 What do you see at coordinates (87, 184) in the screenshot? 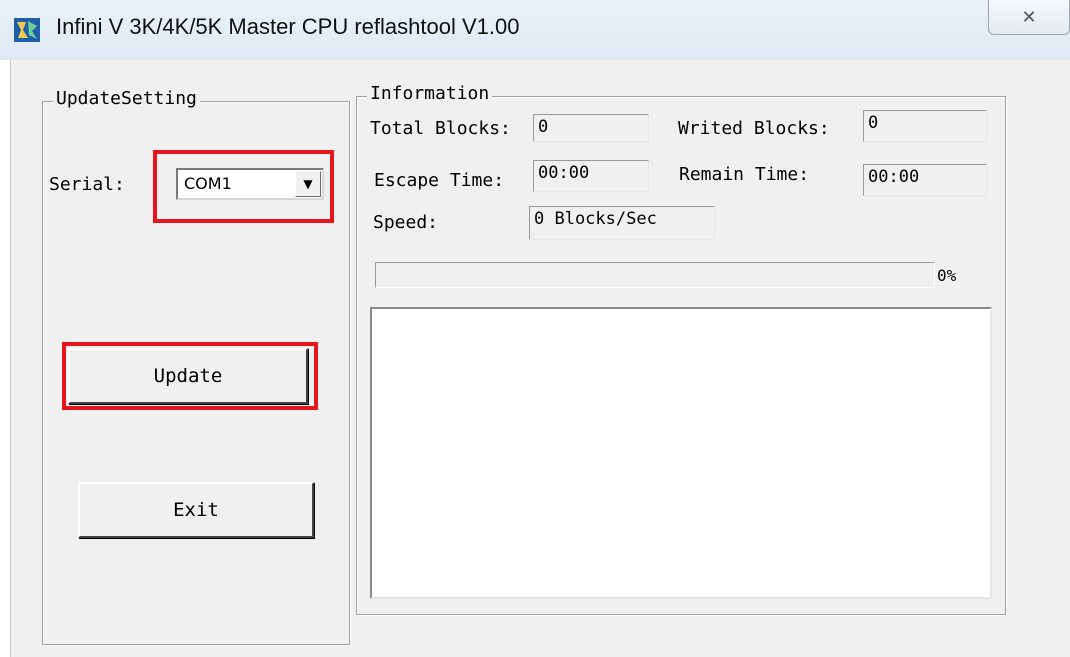
I see `serial-label: Serial:` at bounding box center [87, 184].